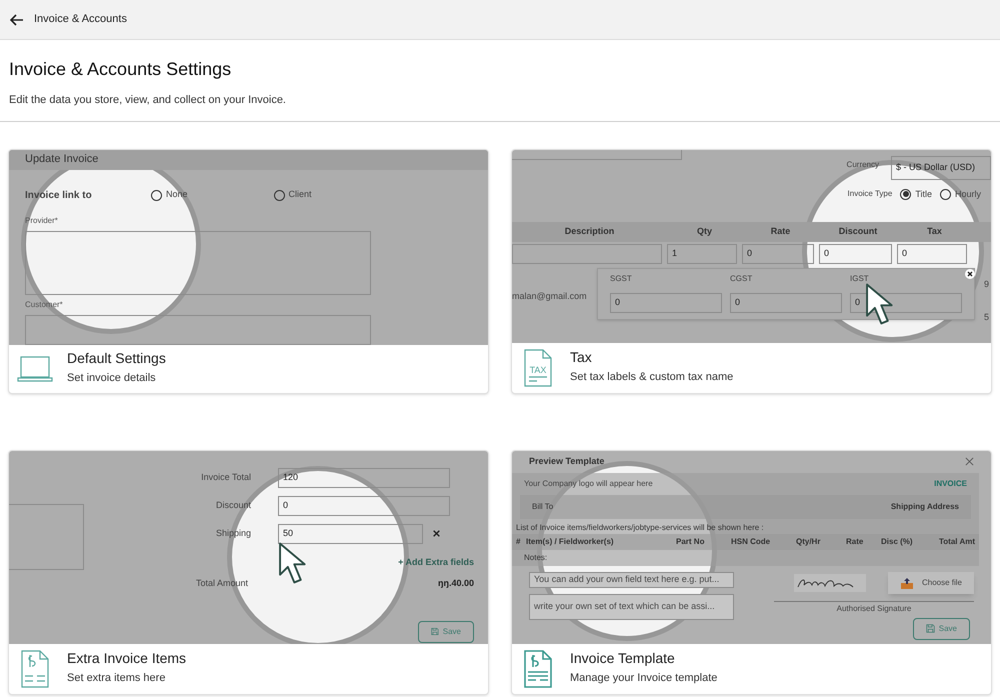 The width and height of the screenshot is (1000, 697). What do you see at coordinates (120, 69) in the screenshot?
I see `page-title: Invoice & Accounts Settings` at bounding box center [120, 69].